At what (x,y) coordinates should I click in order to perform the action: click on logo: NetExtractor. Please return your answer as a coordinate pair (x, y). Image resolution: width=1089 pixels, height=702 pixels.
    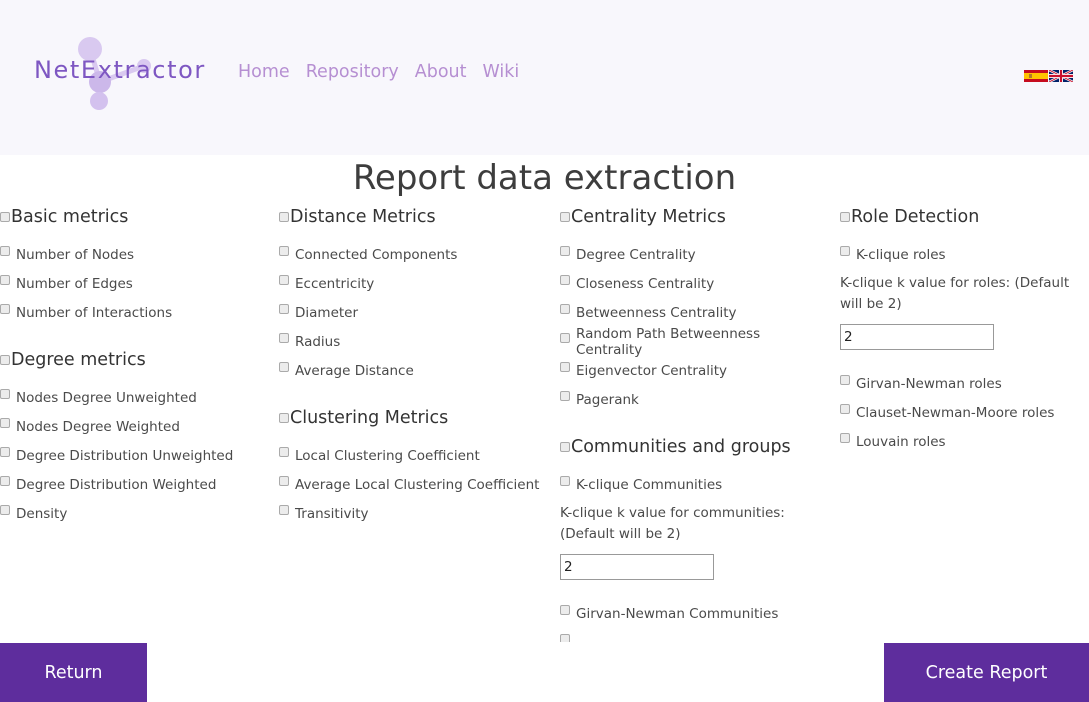
    Looking at the image, I should click on (118, 74).